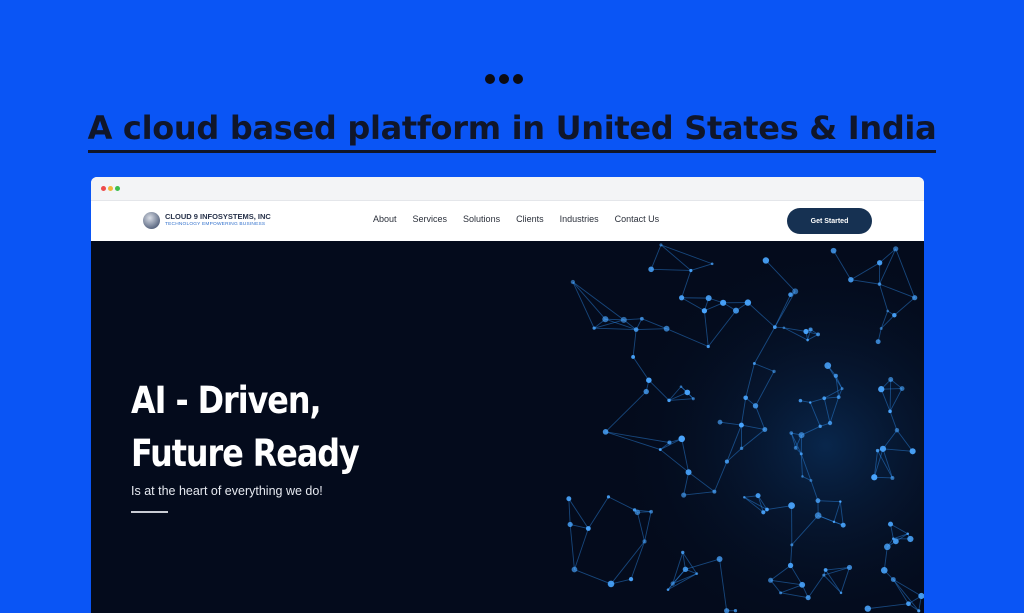 This screenshot has height=613, width=1024. Describe the element at coordinates (579, 219) in the screenshot. I see `nav-industries: Industries` at that location.